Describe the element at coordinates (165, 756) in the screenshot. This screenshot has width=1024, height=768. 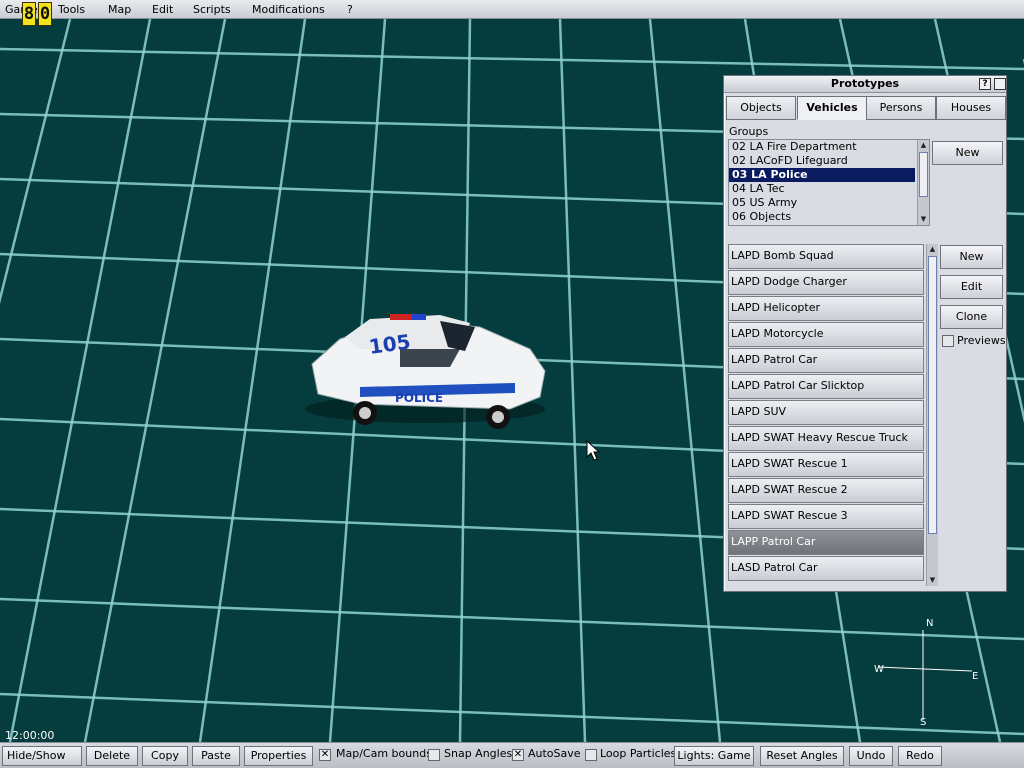
I see `copy-button: Copy` at that location.